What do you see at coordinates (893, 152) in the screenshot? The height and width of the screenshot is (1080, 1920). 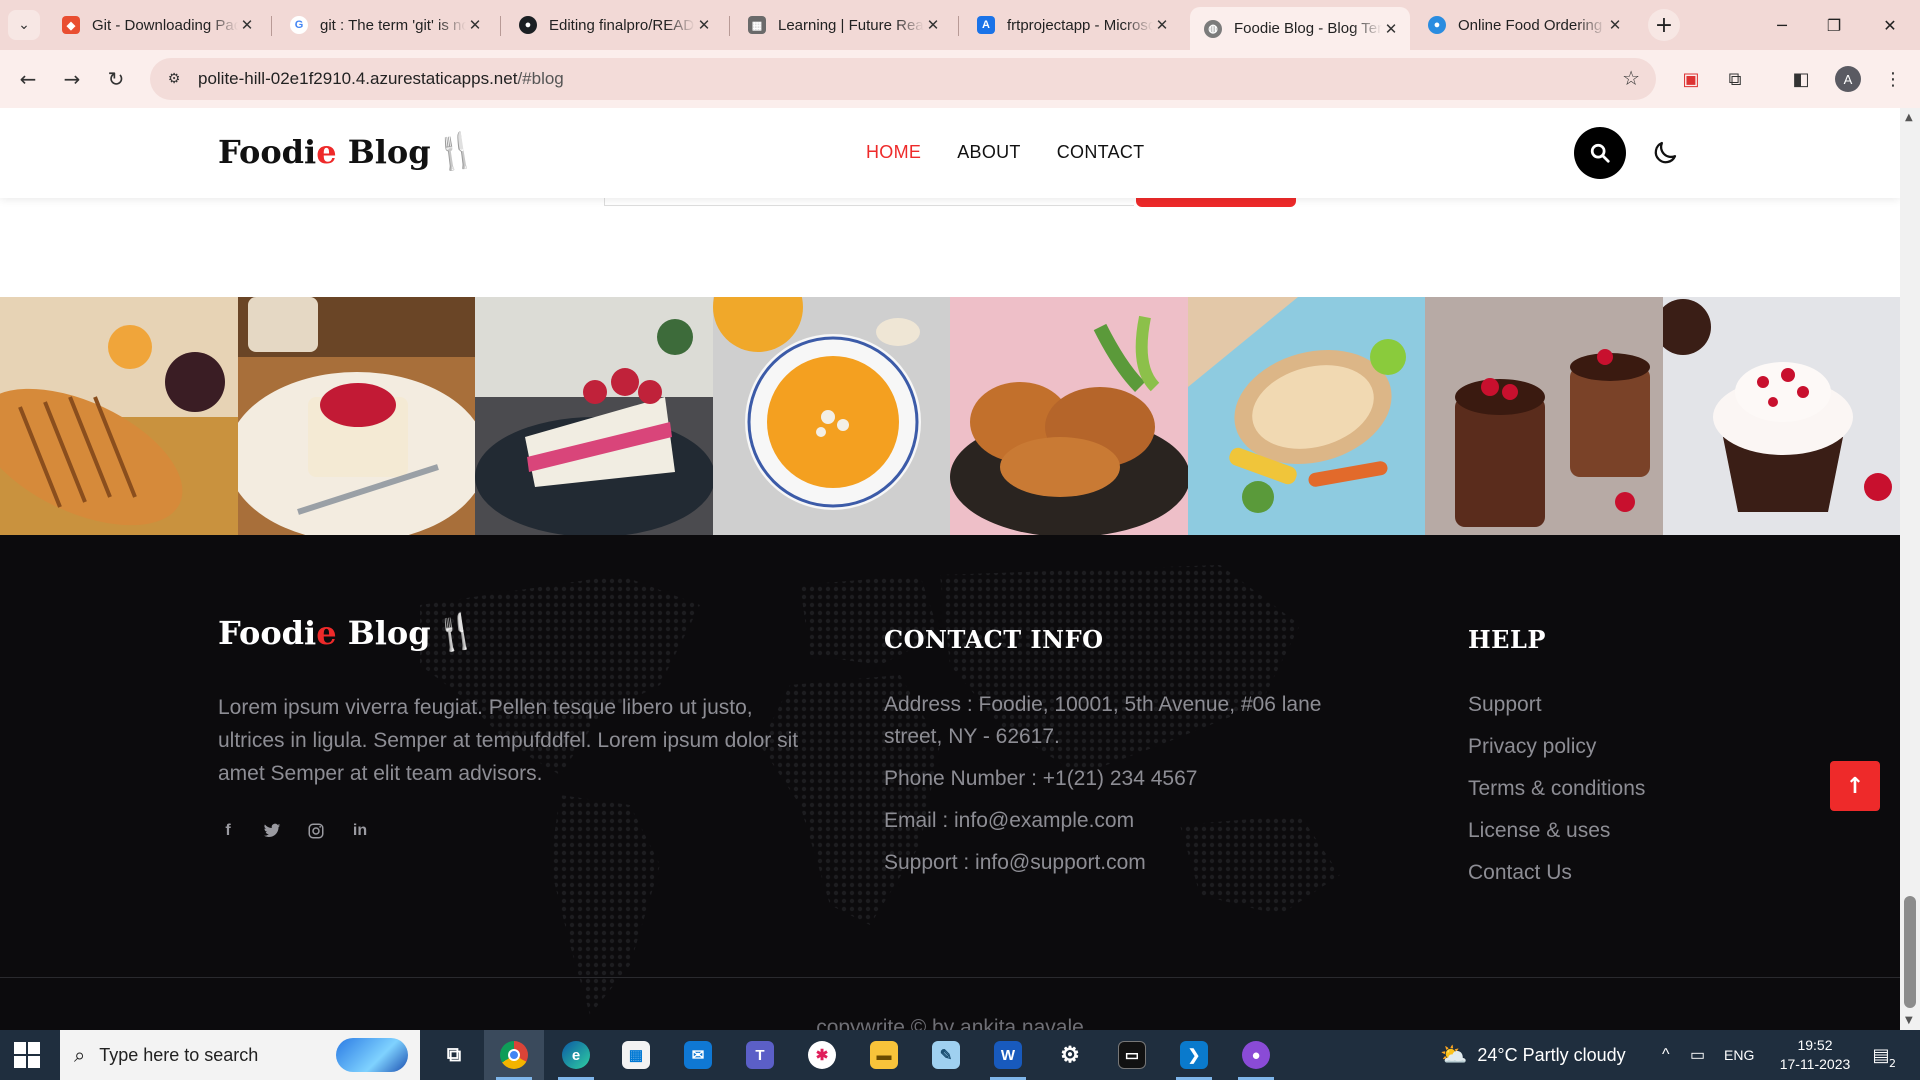 I see `nav-home: HOME` at bounding box center [893, 152].